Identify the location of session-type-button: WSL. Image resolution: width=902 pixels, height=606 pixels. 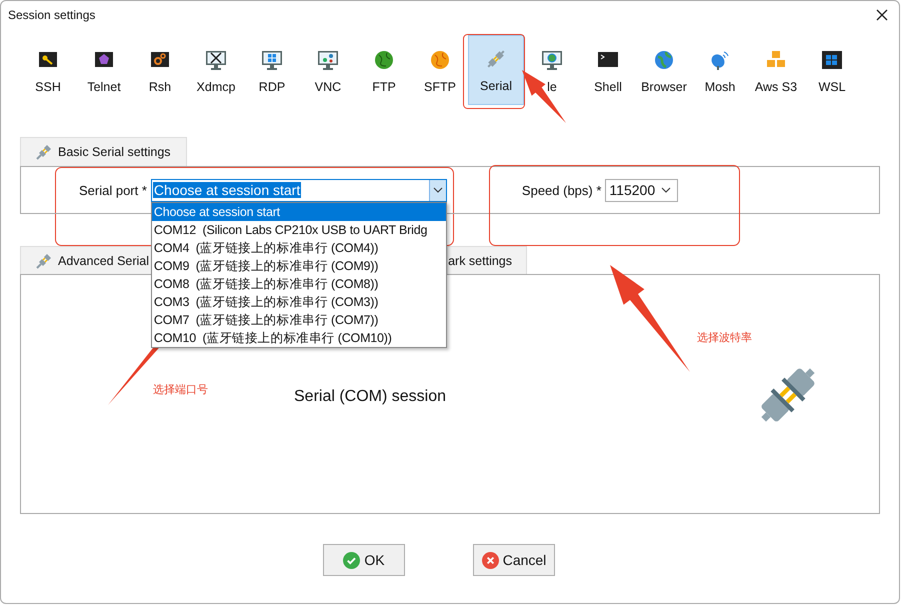
(832, 73).